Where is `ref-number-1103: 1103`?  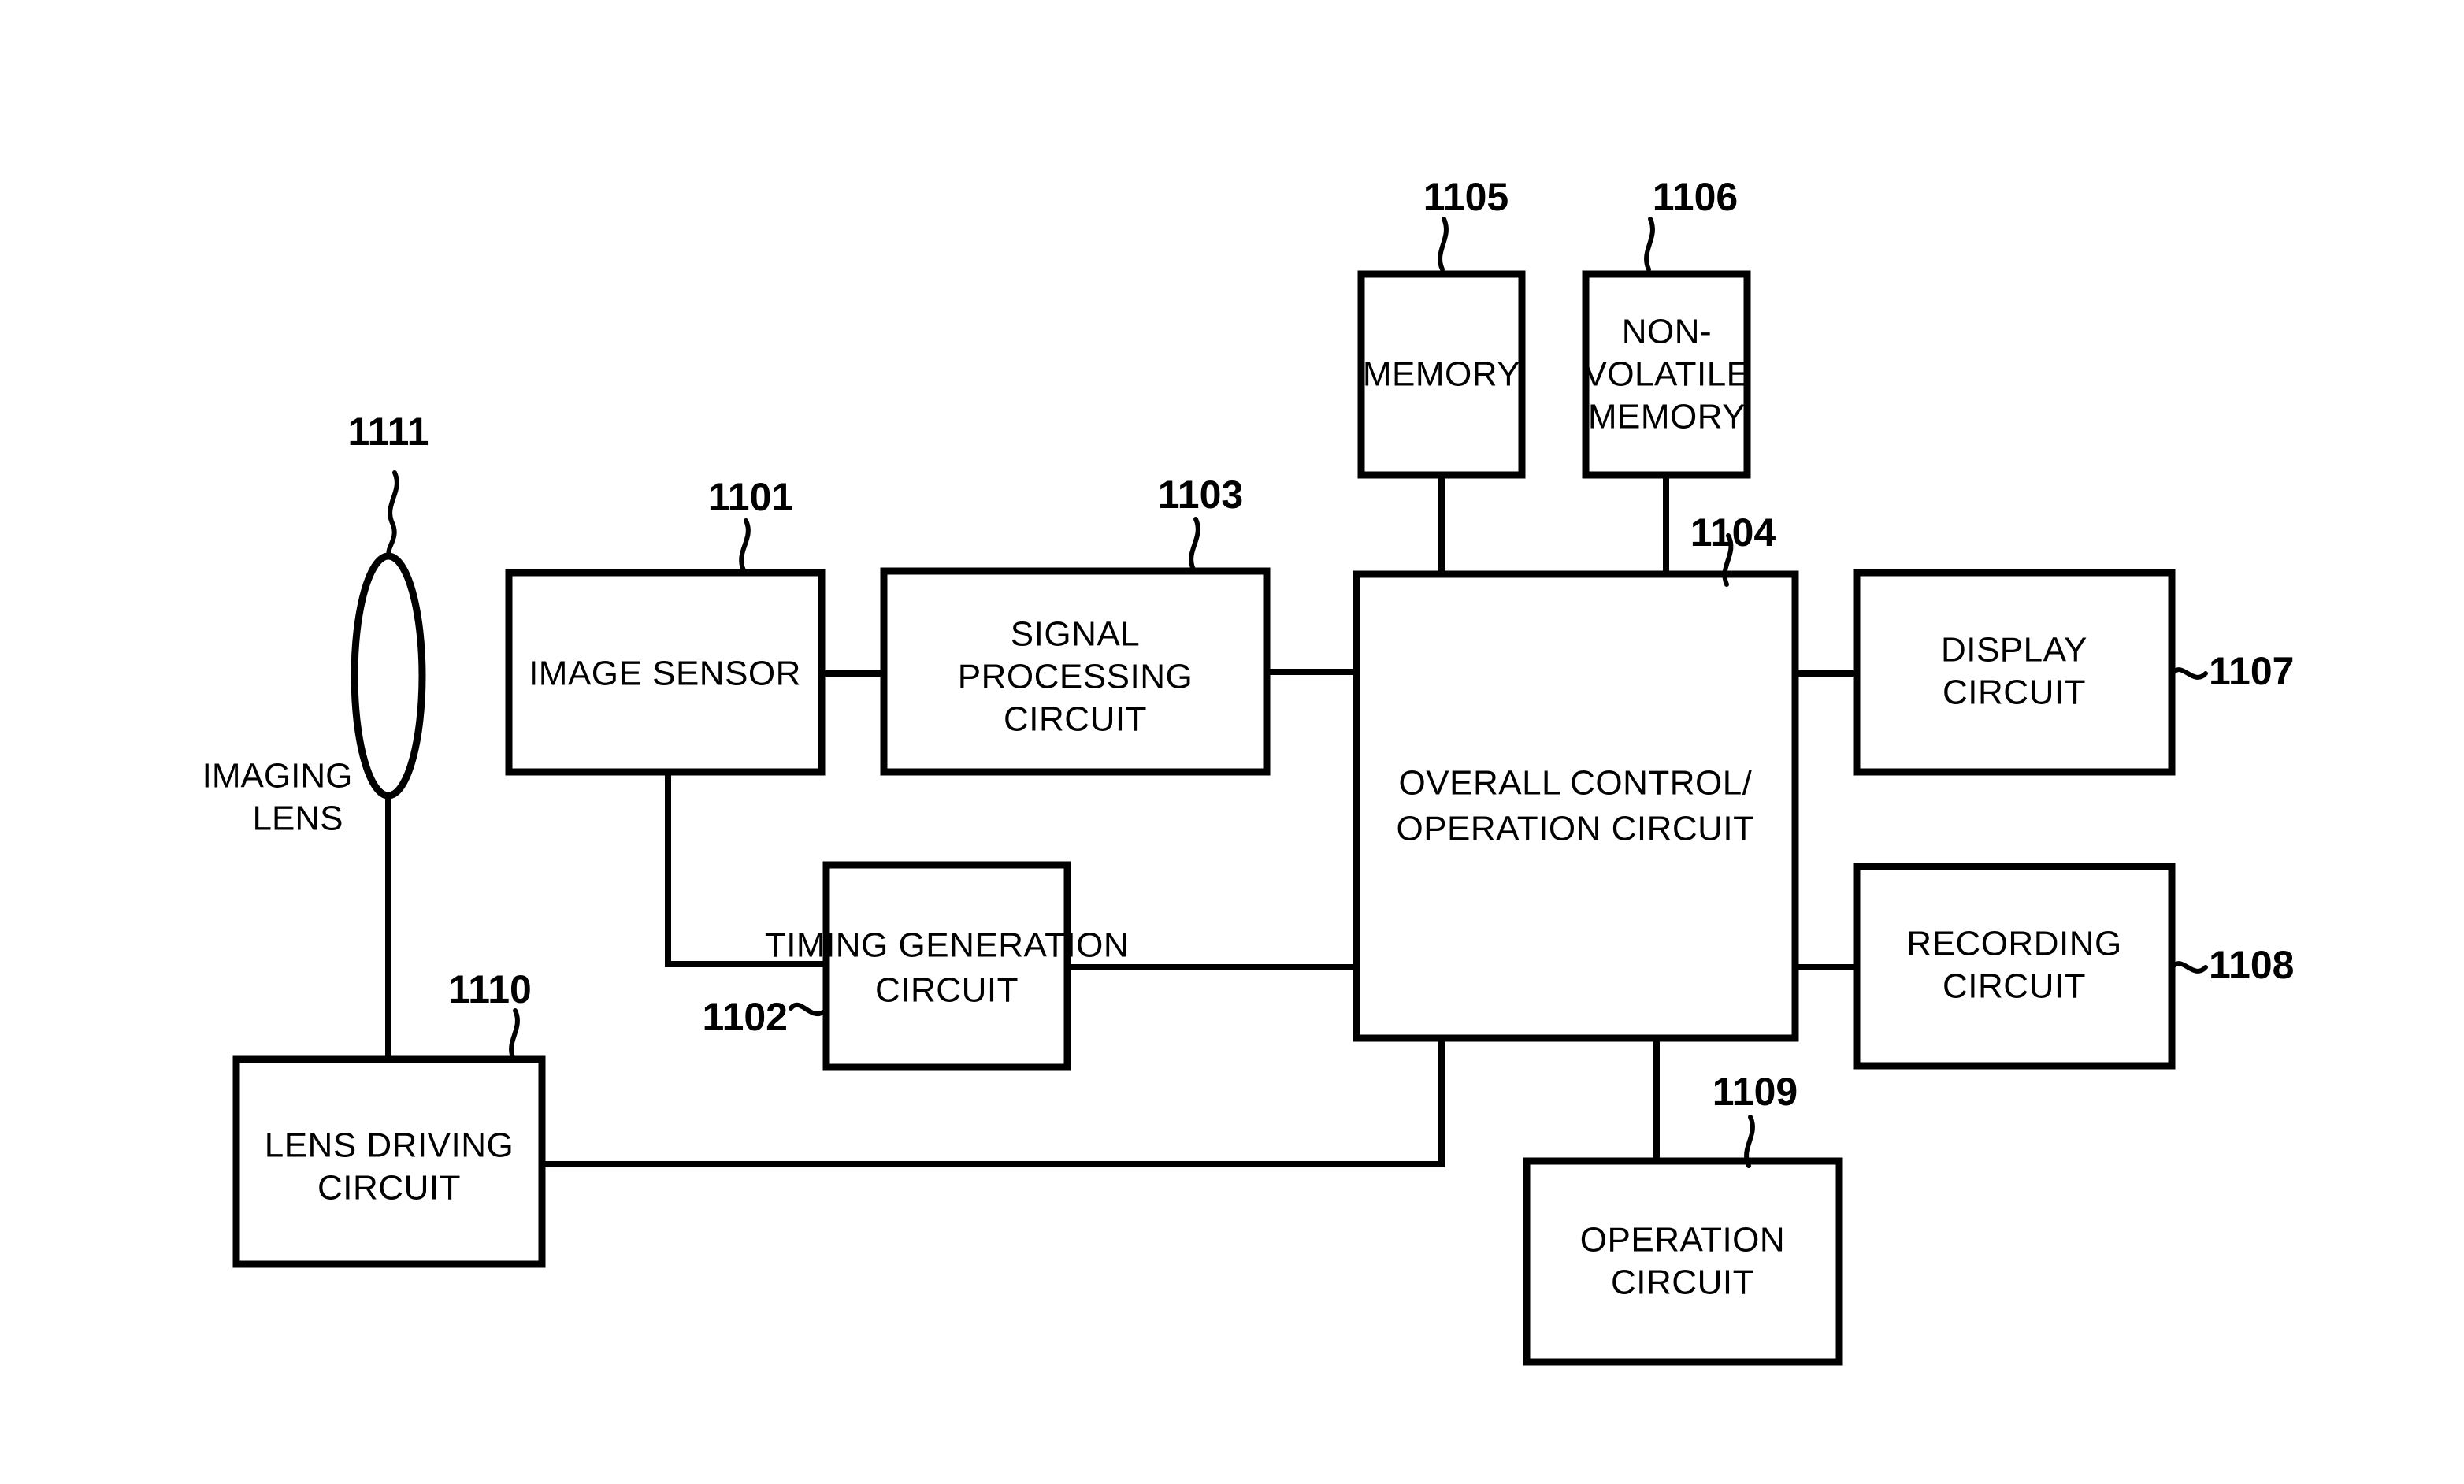
ref-number-1103: 1103 is located at coordinates (1200, 495).